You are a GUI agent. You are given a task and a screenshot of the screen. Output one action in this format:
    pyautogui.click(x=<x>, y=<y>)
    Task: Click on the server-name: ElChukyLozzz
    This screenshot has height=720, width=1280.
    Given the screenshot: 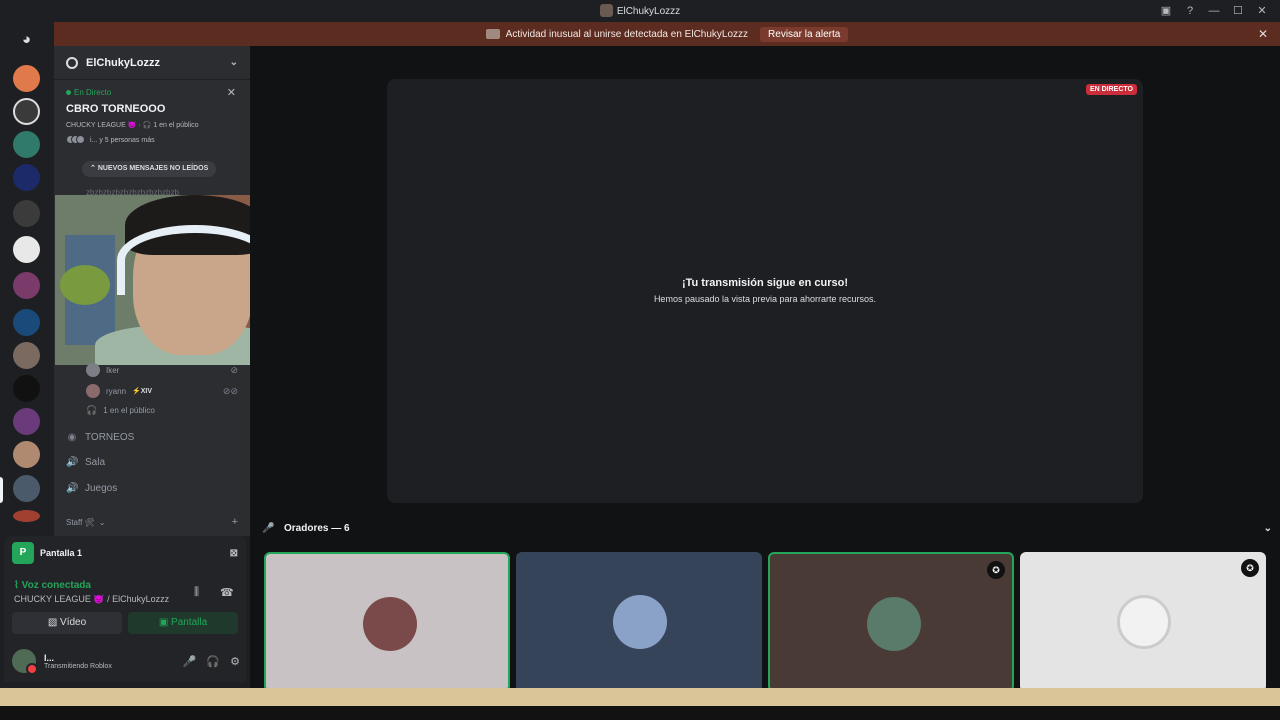 What is the action you would take?
    pyautogui.click(x=123, y=62)
    